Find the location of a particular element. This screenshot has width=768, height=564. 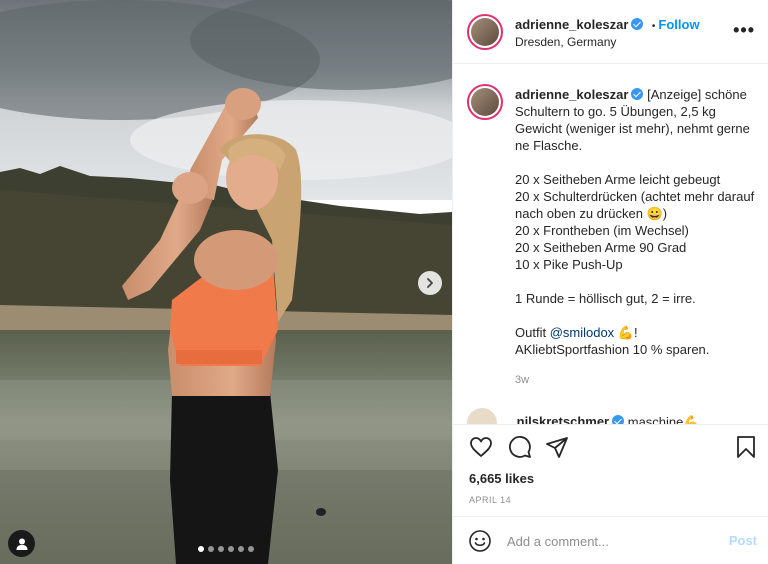

commenter-avatar is located at coordinates (482, 416).